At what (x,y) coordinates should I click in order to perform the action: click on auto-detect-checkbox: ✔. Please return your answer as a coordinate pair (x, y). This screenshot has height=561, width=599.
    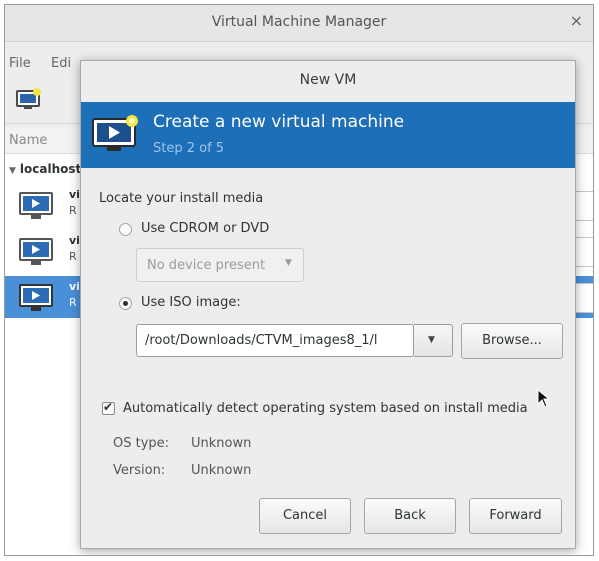
    Looking at the image, I should click on (108, 407).